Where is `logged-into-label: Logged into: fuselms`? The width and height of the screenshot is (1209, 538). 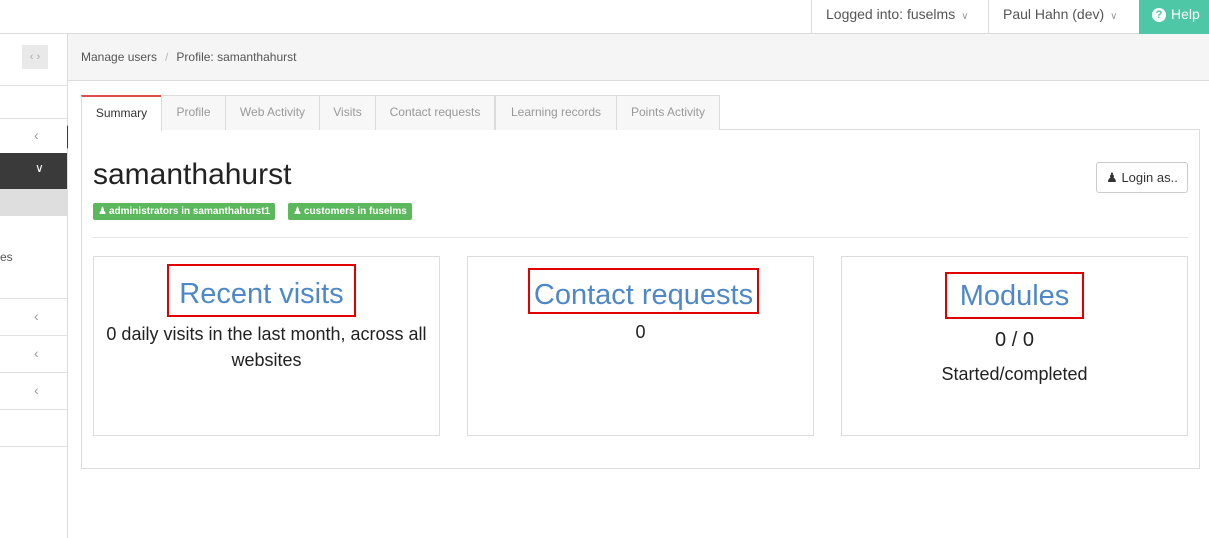 logged-into-label: Logged into: fuselms is located at coordinates (891, 14).